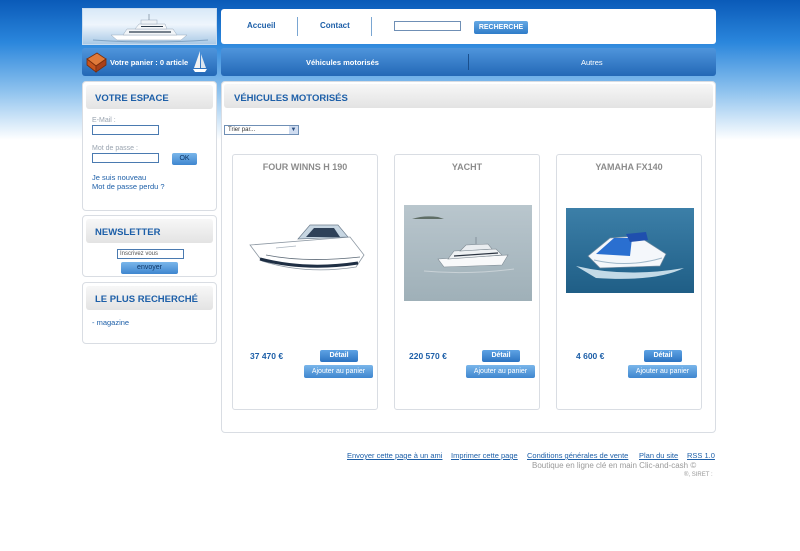 Image resolution: width=800 pixels, height=551 pixels. I want to click on category-link-vehicules: Véhicules motorisés, so click(342, 62).